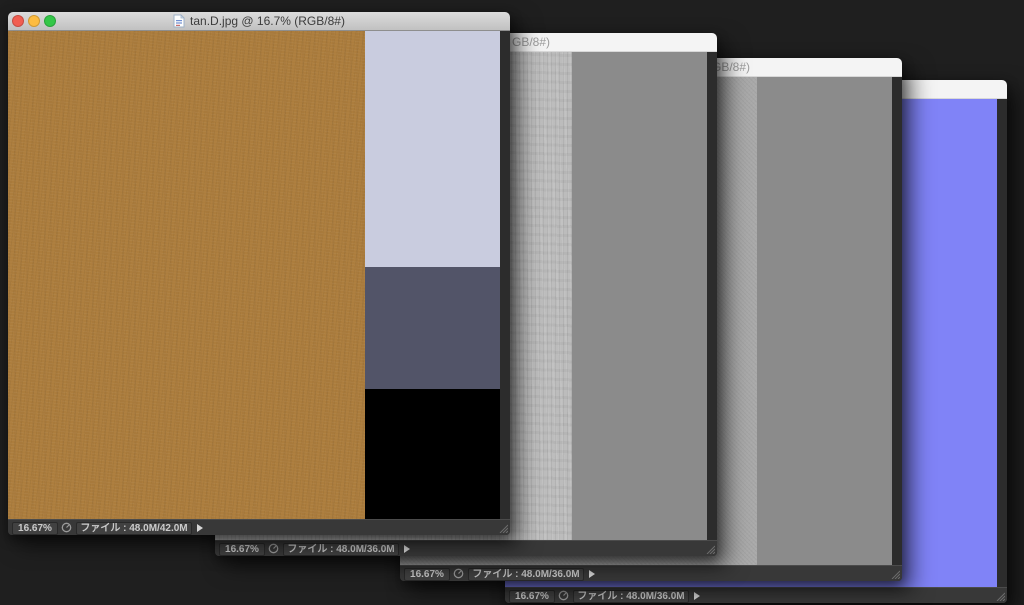 This screenshot has width=1024, height=605. What do you see at coordinates (267, 21) in the screenshot?
I see `window-title: tan.D.jpg @ 16.7% (RGB/8#)` at bounding box center [267, 21].